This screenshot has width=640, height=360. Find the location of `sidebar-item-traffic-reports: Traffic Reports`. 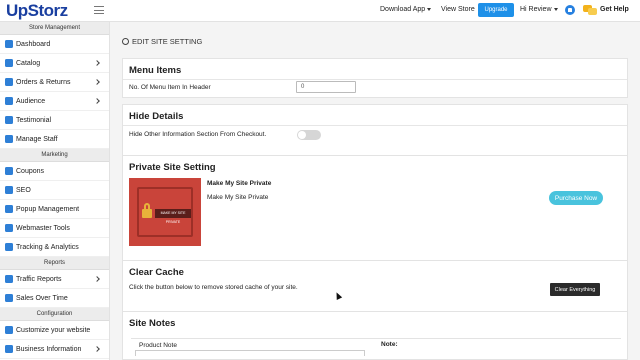

sidebar-item-traffic-reports: Traffic Reports is located at coordinates (54, 279).